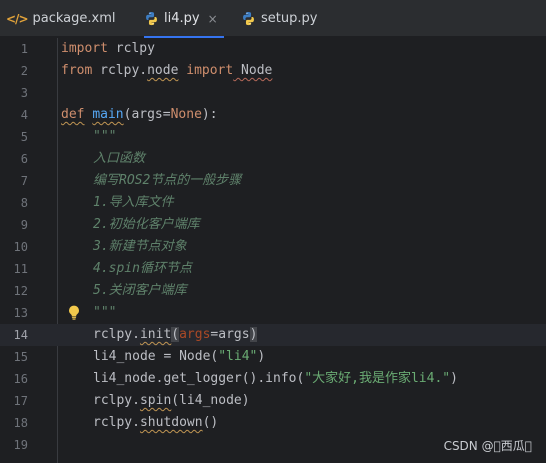 The image size is (546, 463). Describe the element at coordinates (167, 70) in the screenshot. I see `code-text: from rclpy.node import Node` at that location.